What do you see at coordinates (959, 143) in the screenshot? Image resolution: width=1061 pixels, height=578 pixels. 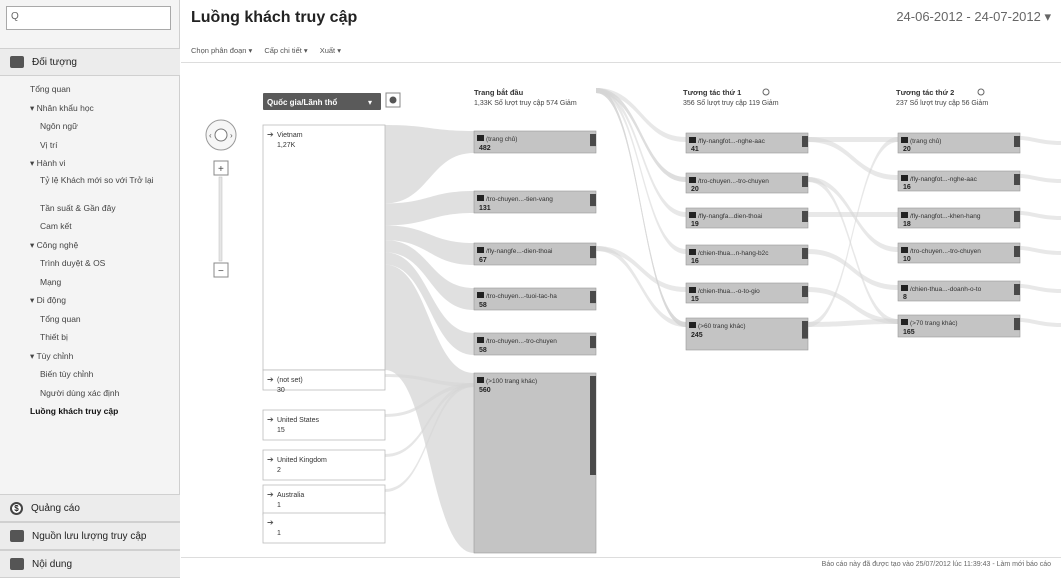 I see `page-node: (trang chủ)20` at bounding box center [959, 143].